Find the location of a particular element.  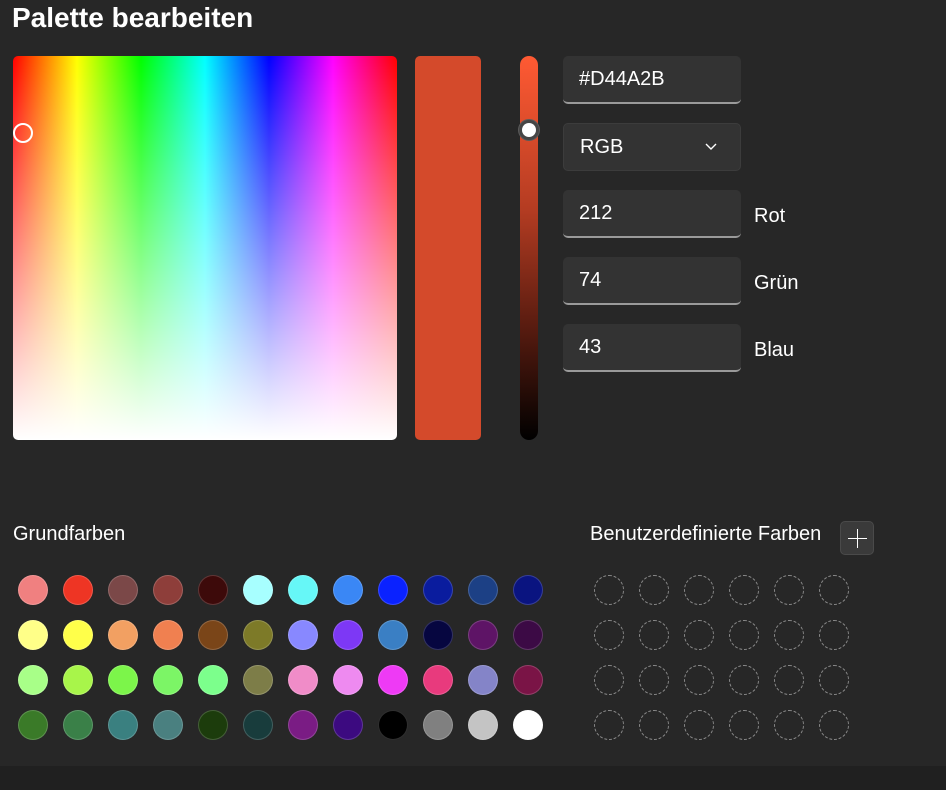

spectrum-handle is located at coordinates (23, 133).